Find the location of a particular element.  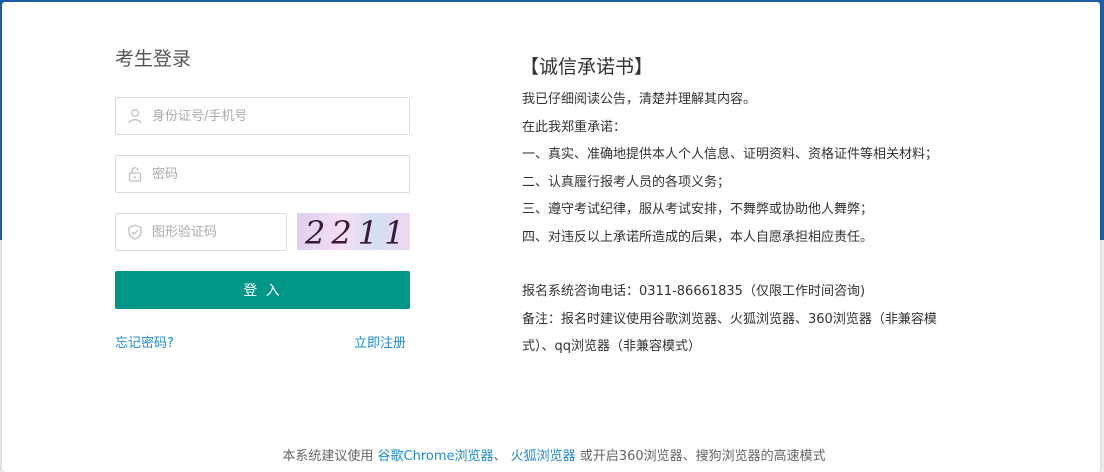

firefox-link: 火狐浏览器 is located at coordinates (543, 456).